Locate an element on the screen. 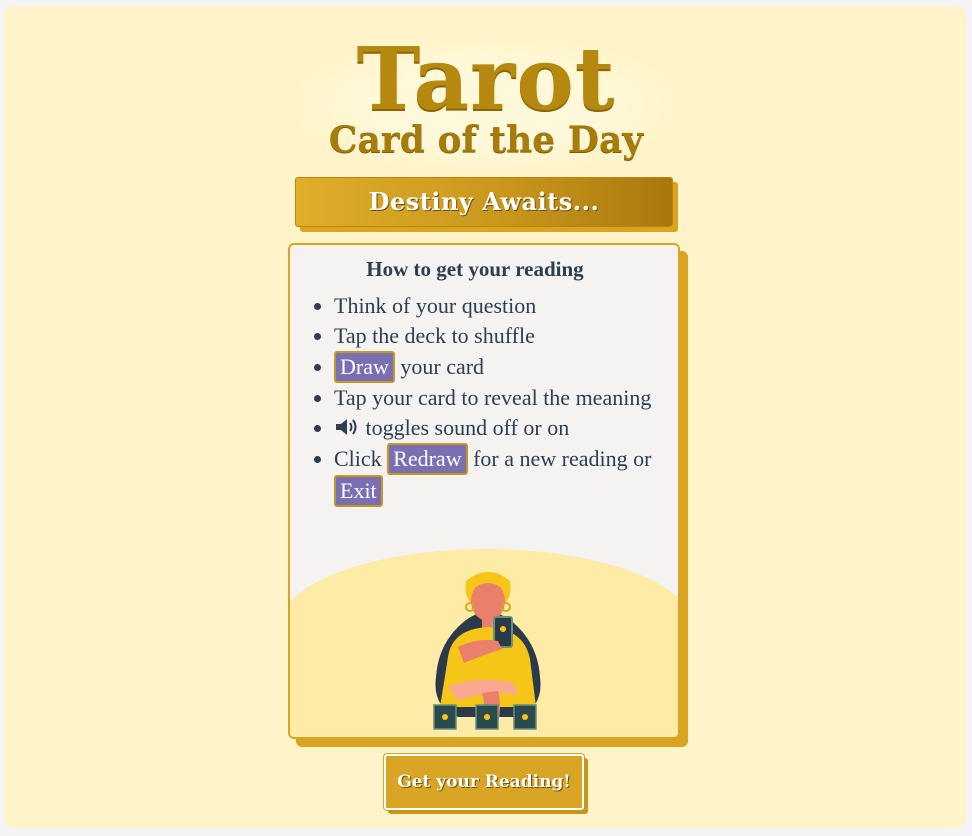 The height and width of the screenshot is (836, 972). logo-title: Tarot is located at coordinates (486, 79).